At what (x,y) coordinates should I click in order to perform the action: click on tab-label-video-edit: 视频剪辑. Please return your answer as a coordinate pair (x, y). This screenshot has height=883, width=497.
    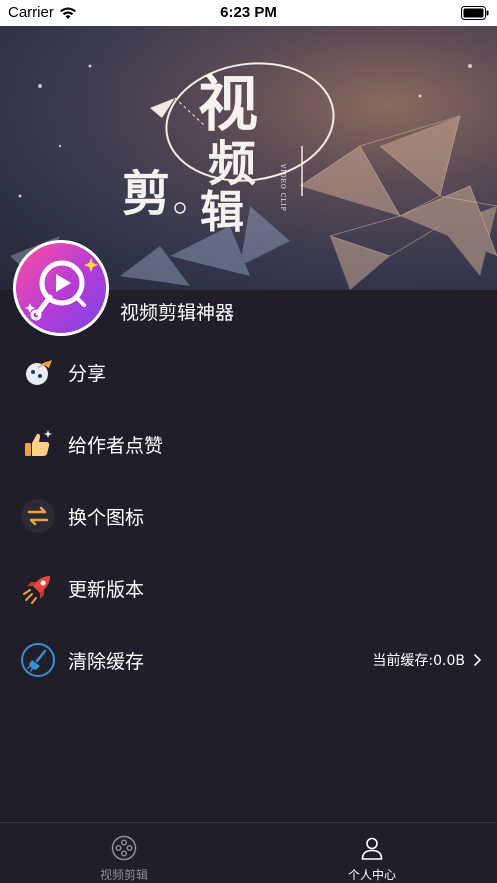
    Looking at the image, I should click on (123, 875).